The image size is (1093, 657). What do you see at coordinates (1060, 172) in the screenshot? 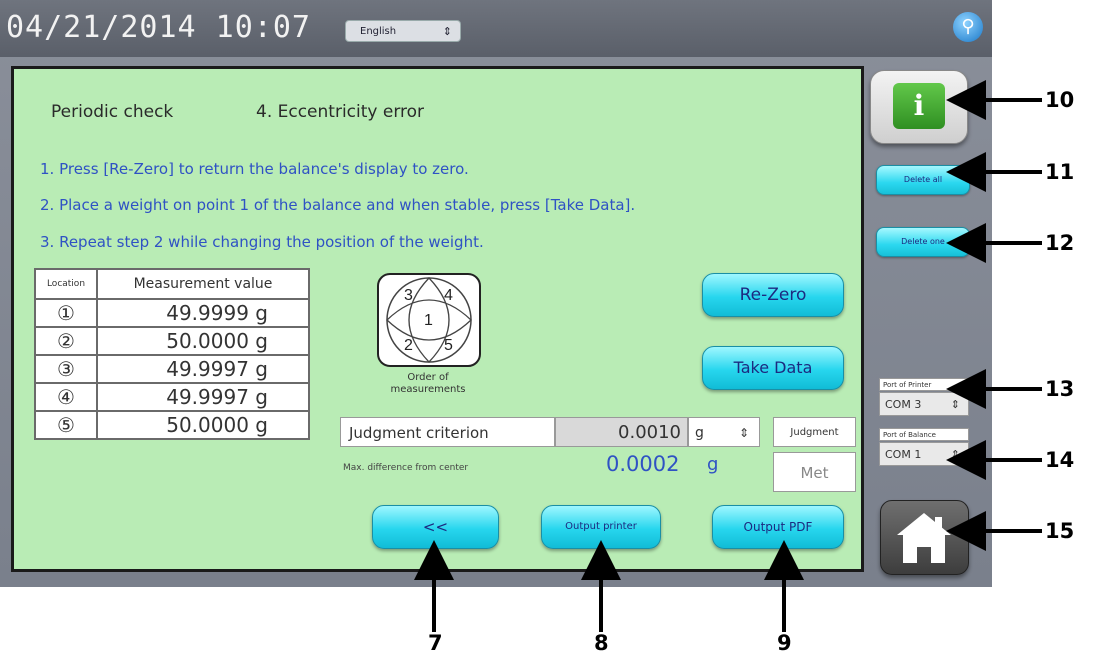
I see `callout-label: 11` at bounding box center [1060, 172].